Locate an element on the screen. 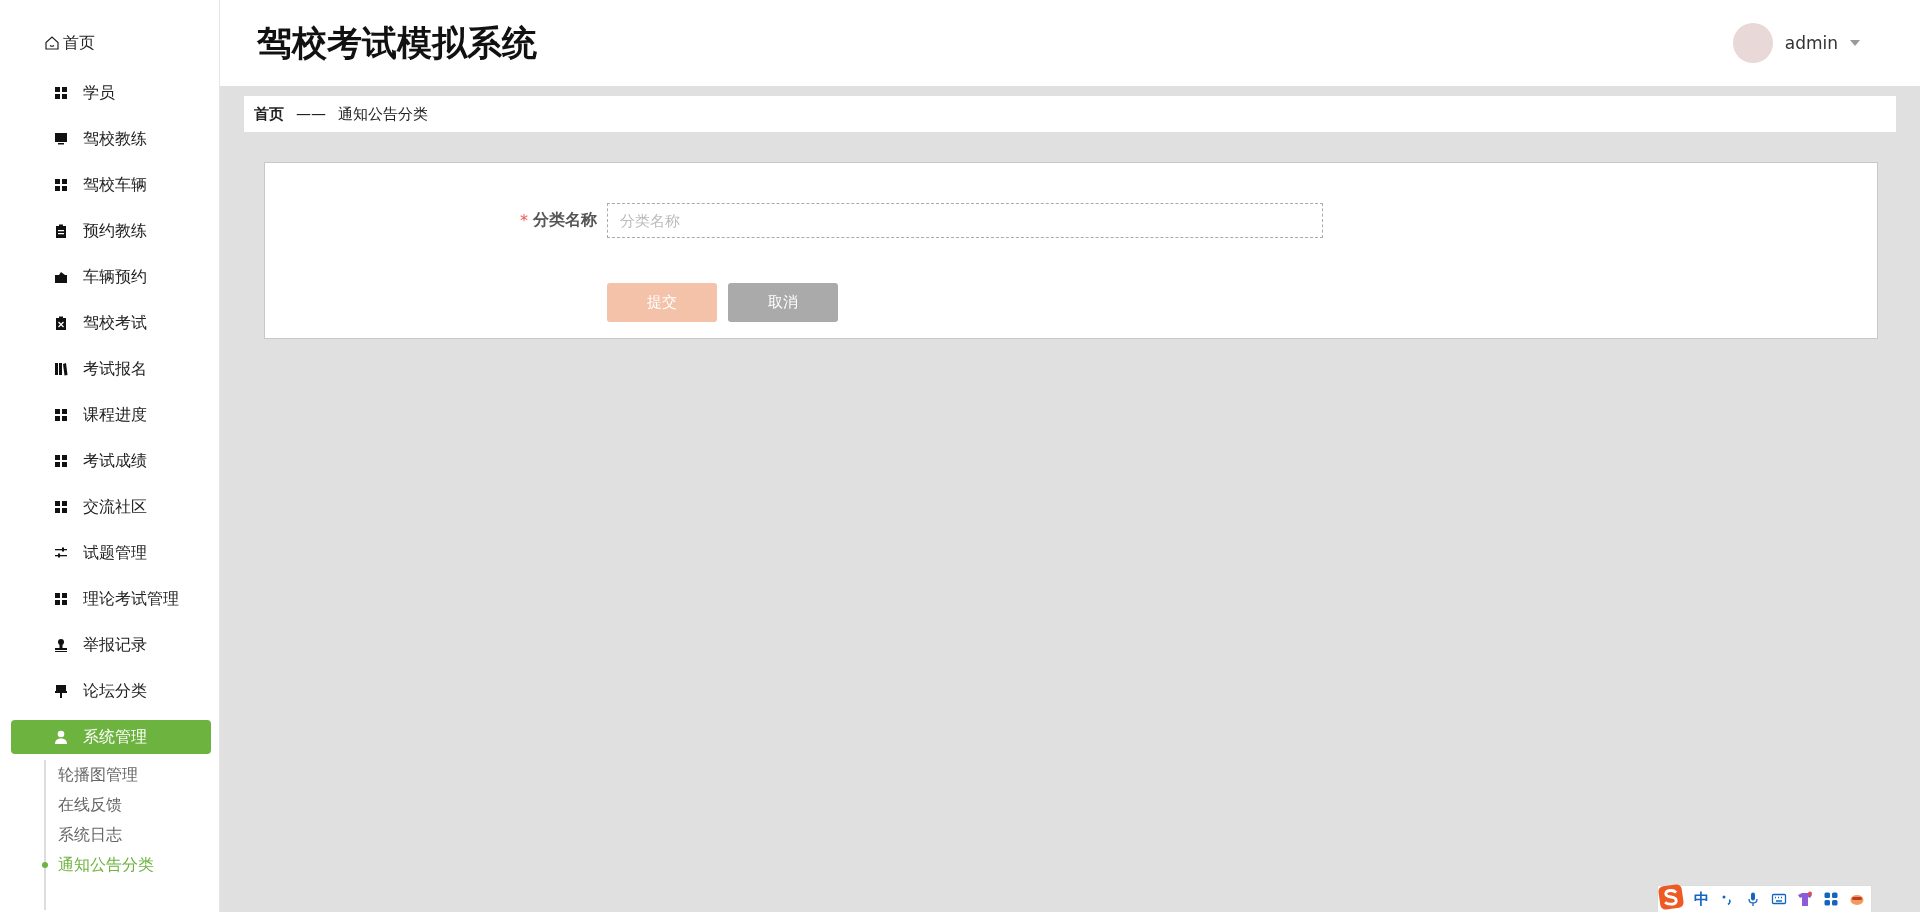 Image resolution: width=1920 pixels, height=912 pixels. keyboard-icon is located at coordinates (1779, 899).